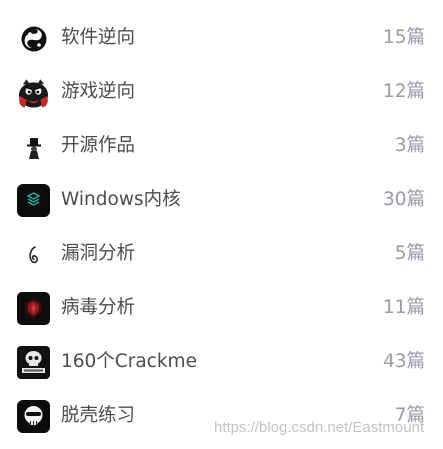 Image resolution: width=443 pixels, height=449 pixels. Describe the element at coordinates (33, 362) in the screenshot. I see `skull-badge-icon` at that location.